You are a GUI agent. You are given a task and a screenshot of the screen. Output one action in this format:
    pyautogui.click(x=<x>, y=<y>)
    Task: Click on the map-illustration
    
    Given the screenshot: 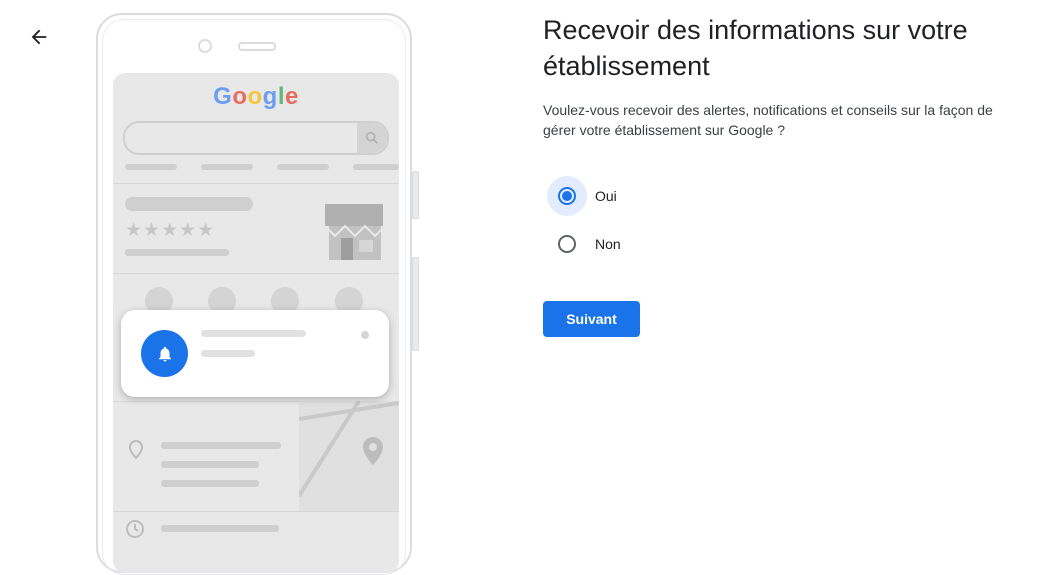 What is the action you would take?
    pyautogui.click(x=348, y=455)
    